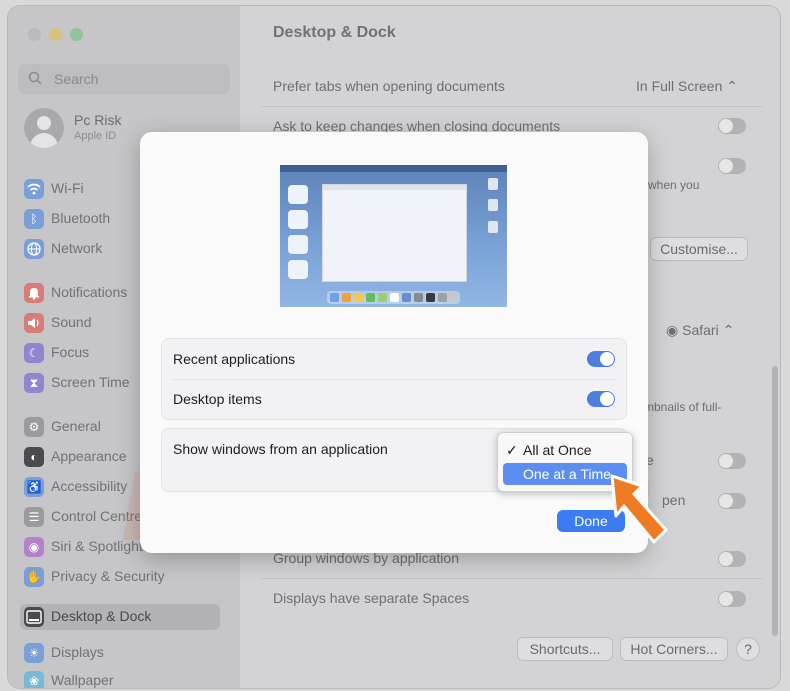 The image size is (790, 691). What do you see at coordinates (98, 120) in the screenshot?
I see `user-name: Pc Risk` at bounding box center [98, 120].